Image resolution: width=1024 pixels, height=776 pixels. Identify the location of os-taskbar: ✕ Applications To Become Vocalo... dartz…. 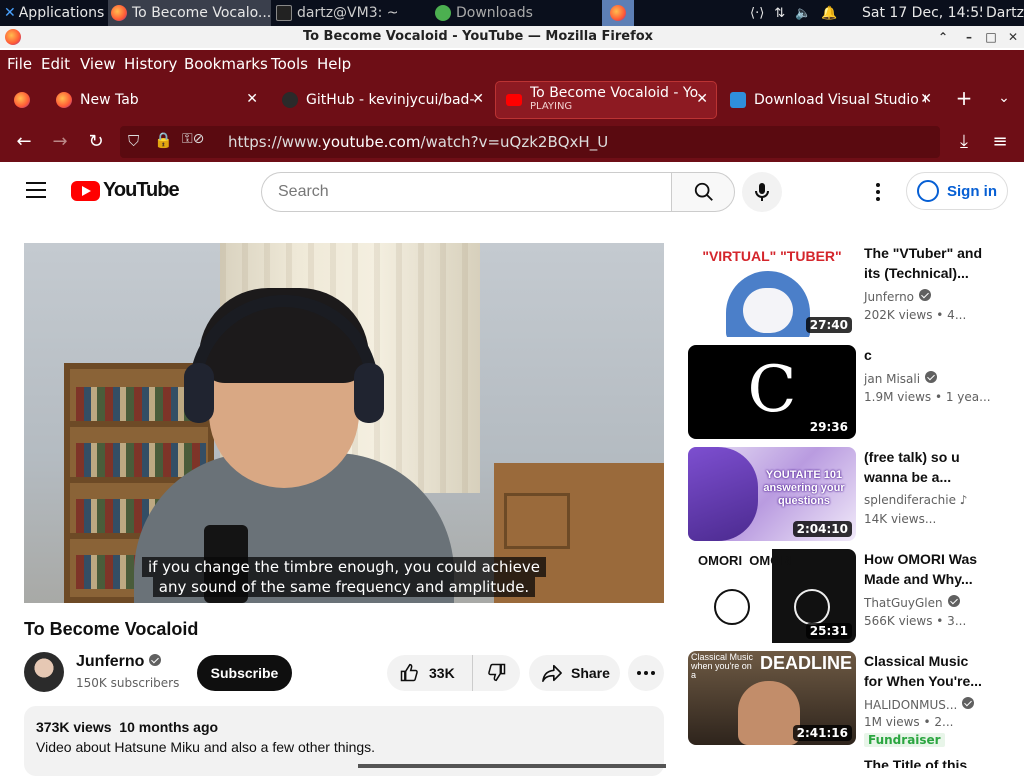
(512, 13).